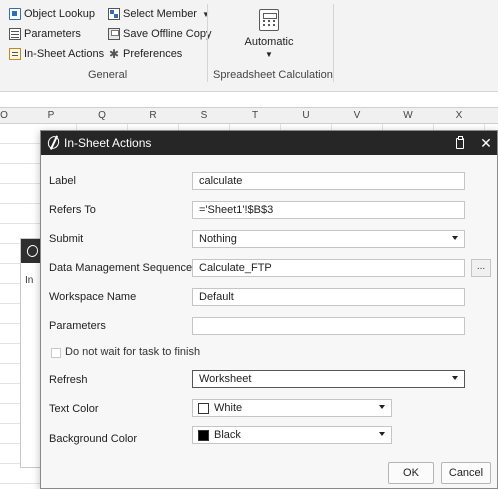 The height and width of the screenshot is (489, 498). I want to click on preferences-label: Preferences, so click(153, 54).